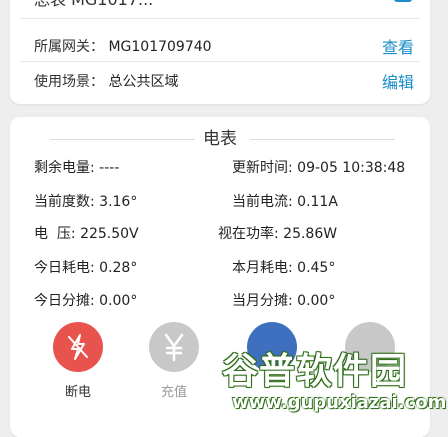 The width and height of the screenshot is (448, 437). What do you see at coordinates (77, 168) in the screenshot?
I see `remaining-power: 剩余电量: ----` at bounding box center [77, 168].